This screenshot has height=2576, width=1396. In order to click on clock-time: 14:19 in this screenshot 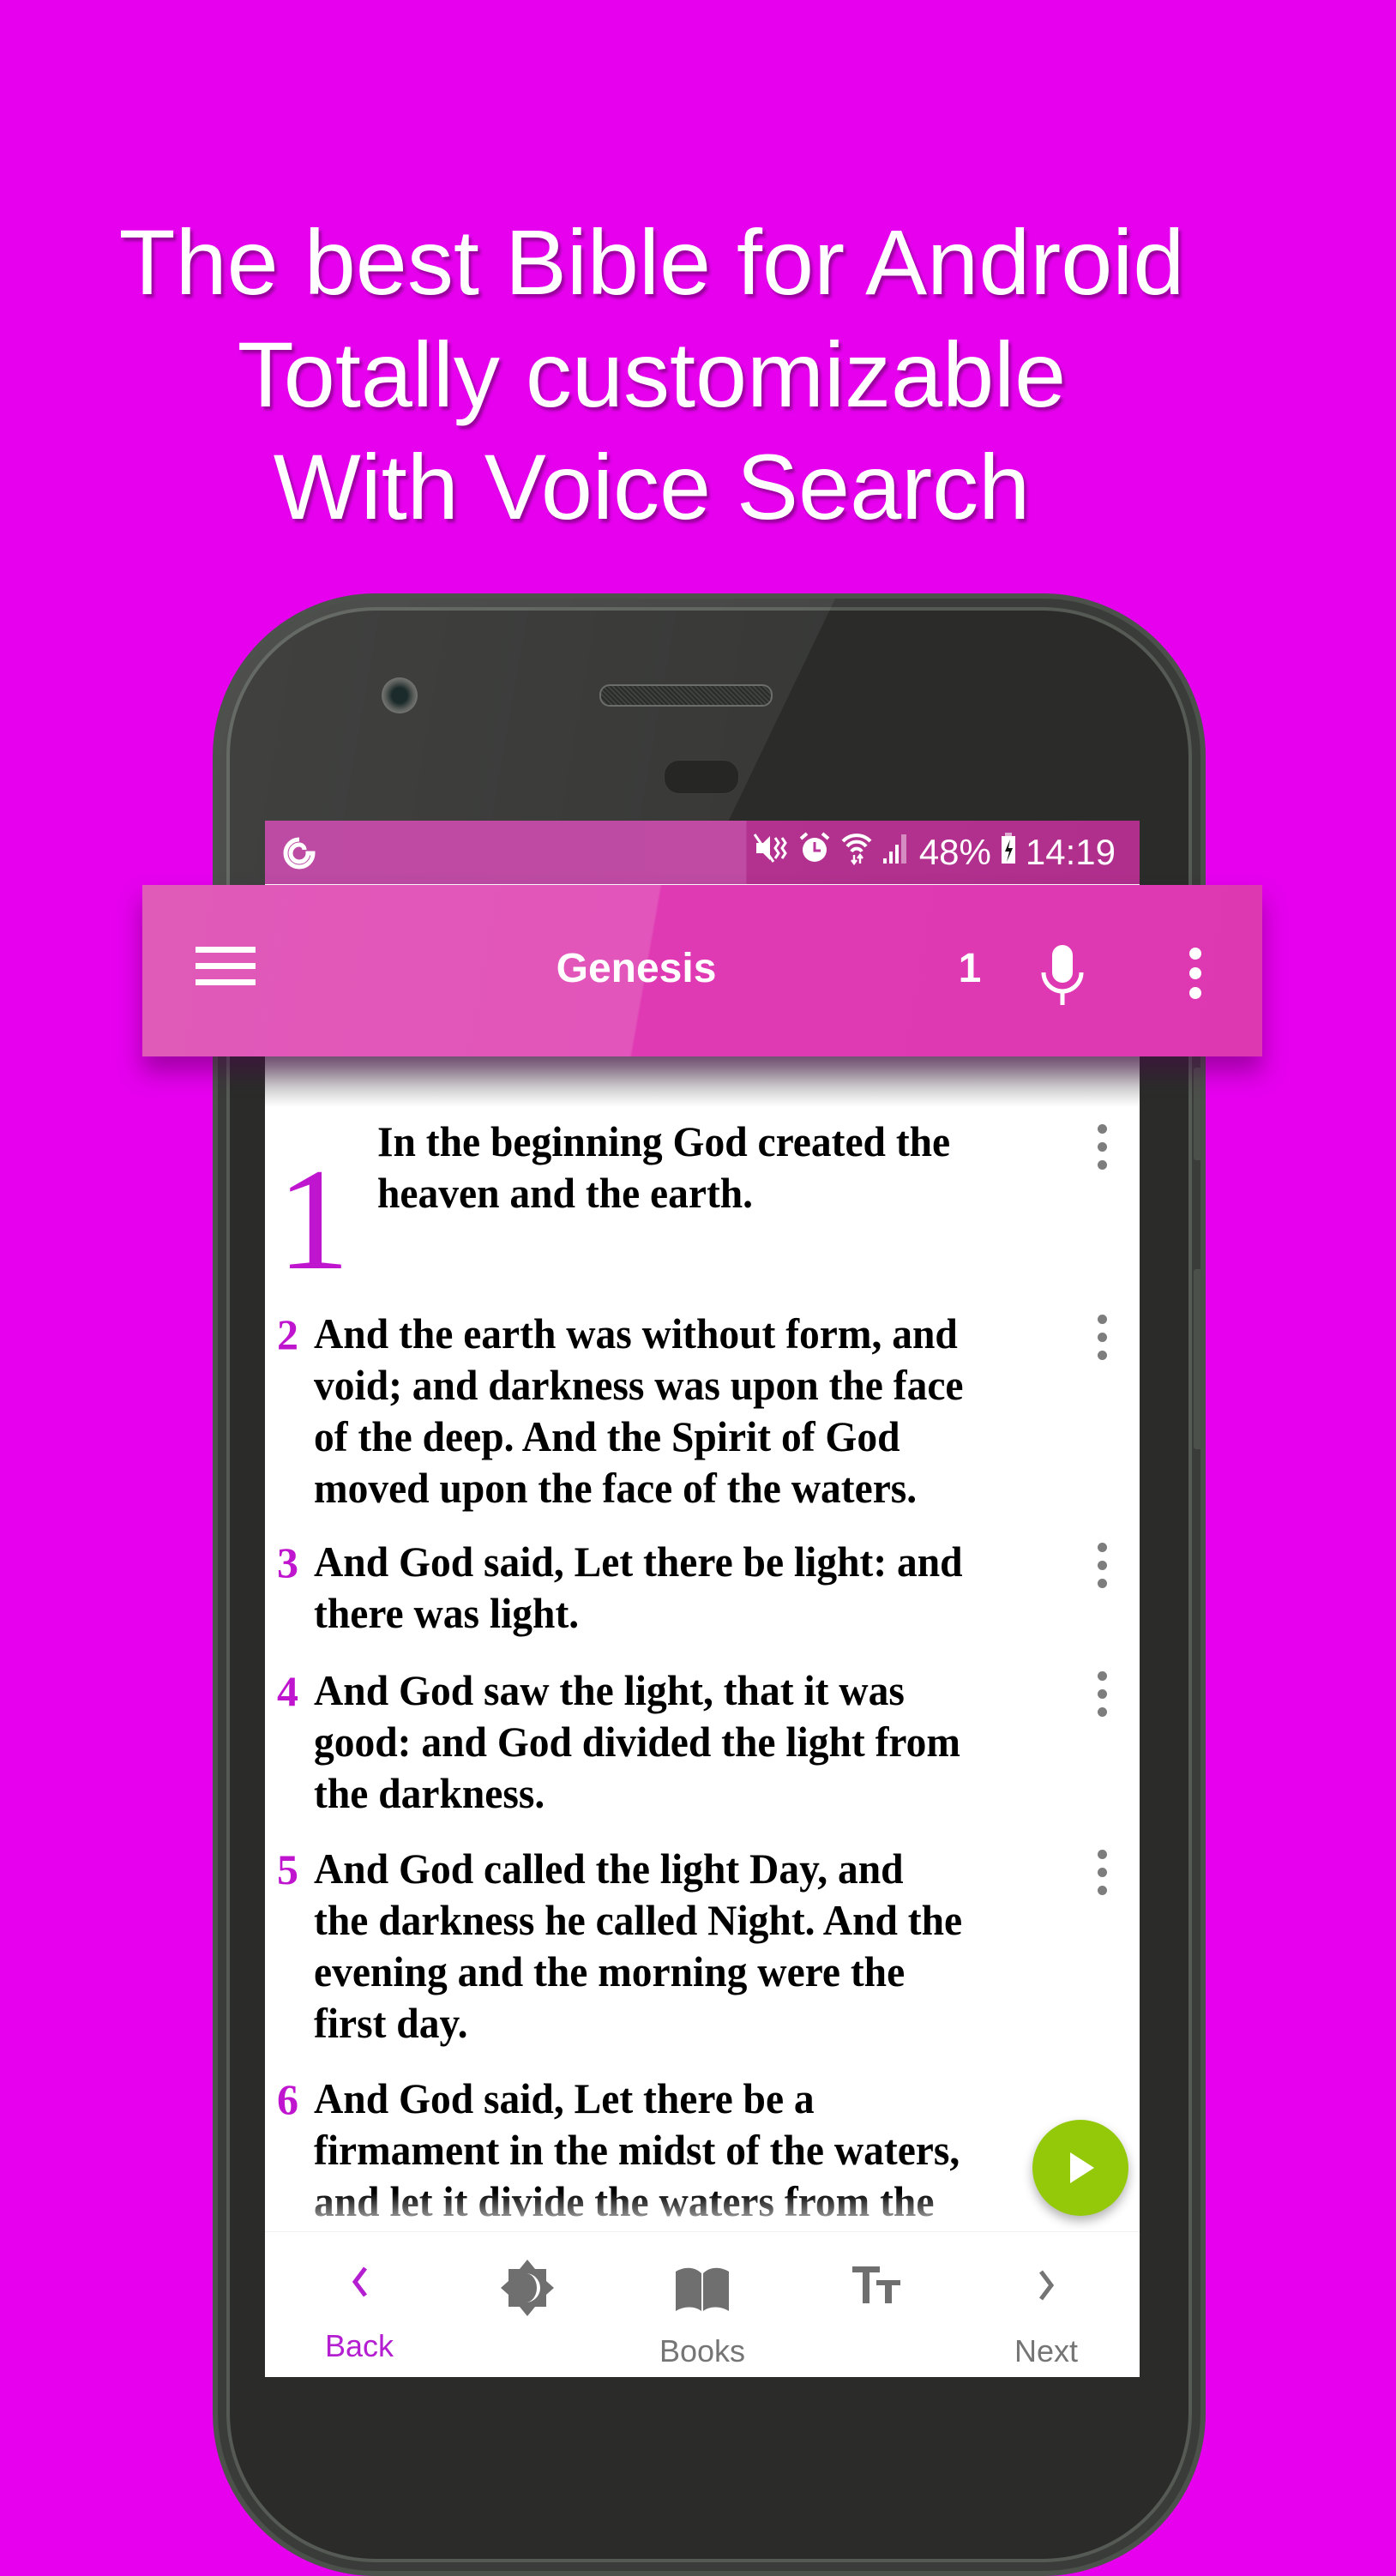, I will do `click(1070, 852)`.